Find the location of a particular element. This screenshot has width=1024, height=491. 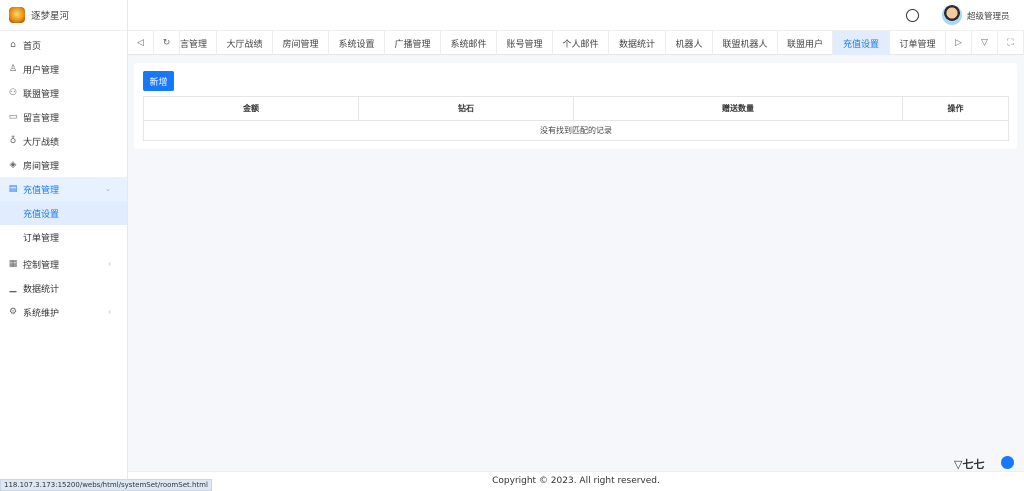

scroll-tabs-left-button: ◁ is located at coordinates (141, 43).